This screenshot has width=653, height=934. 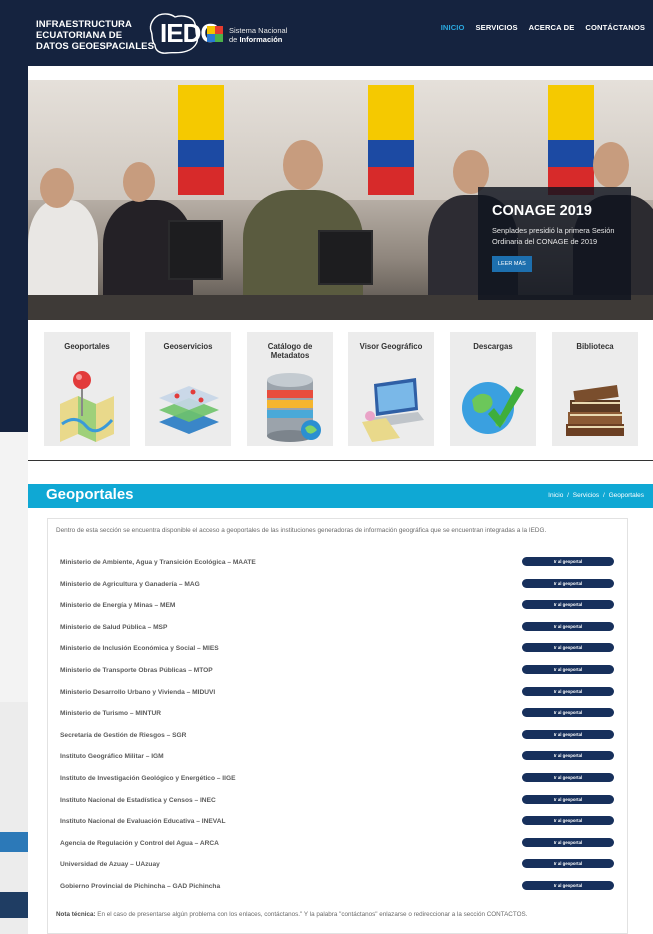 I want to click on breadcrumb-inicio: Inicio, so click(x=555, y=495).